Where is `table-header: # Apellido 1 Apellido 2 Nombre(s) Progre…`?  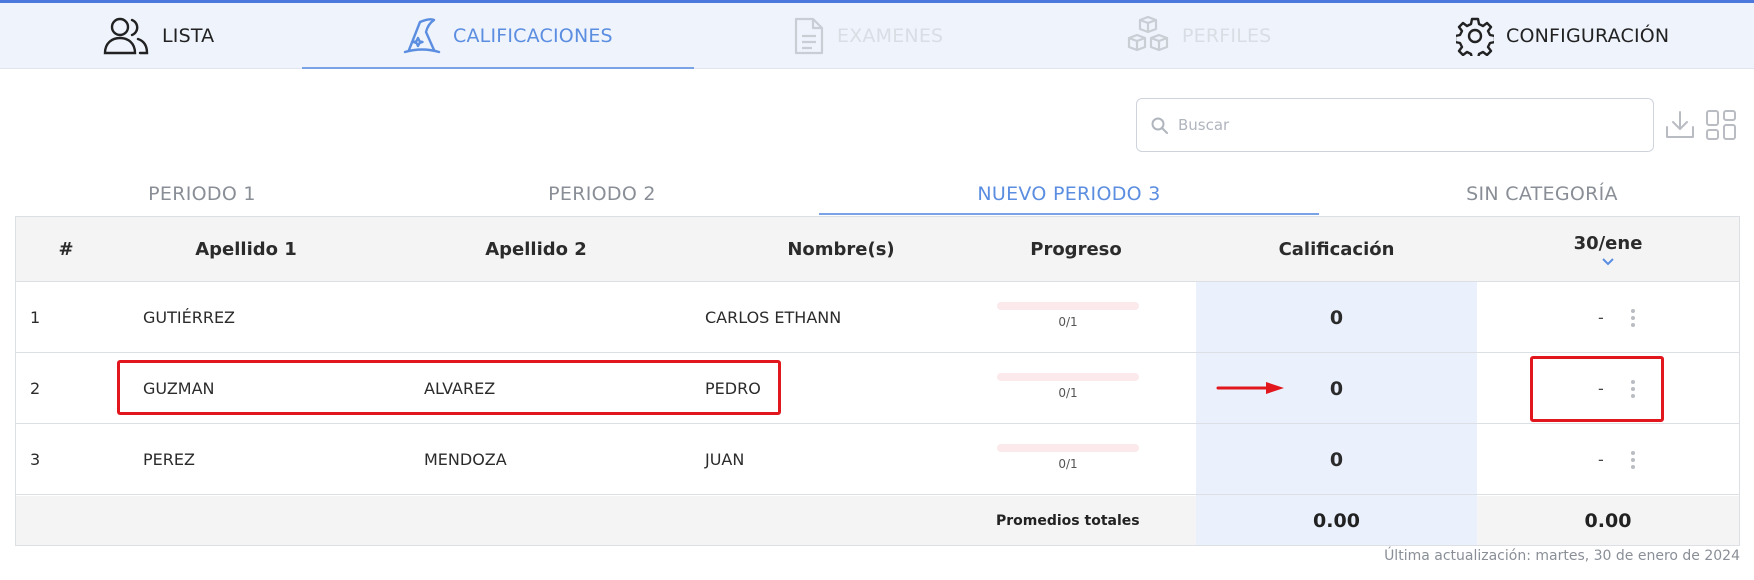
table-header: # Apellido 1 Apellido 2 Nombre(s) Progre… is located at coordinates (877, 249).